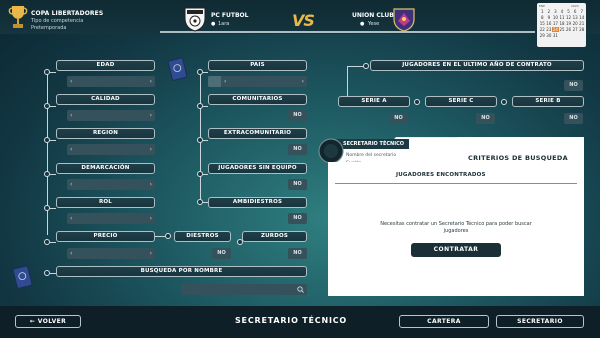  I want to click on filter-demarcacion: DEMARCACIÓN, so click(105, 168).